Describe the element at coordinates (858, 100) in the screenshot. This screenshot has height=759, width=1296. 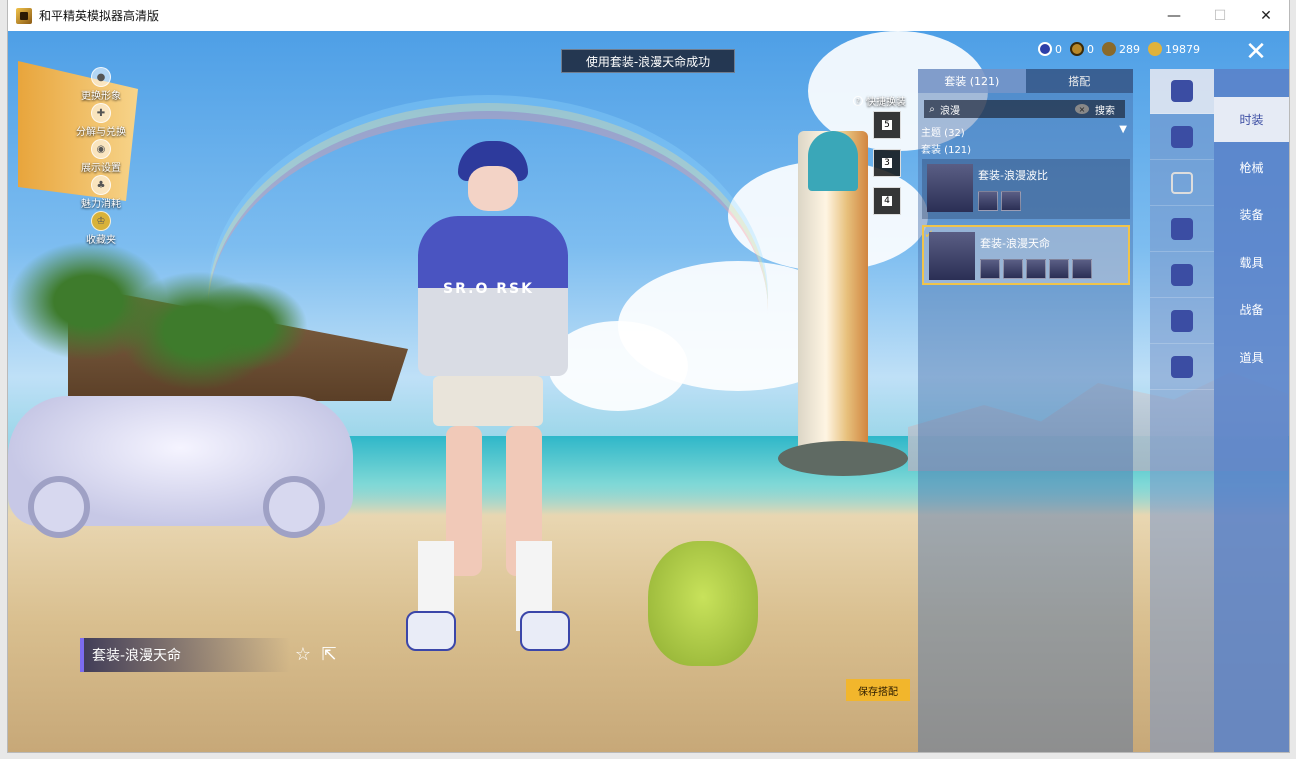
I see `help-icon: ?` at that location.